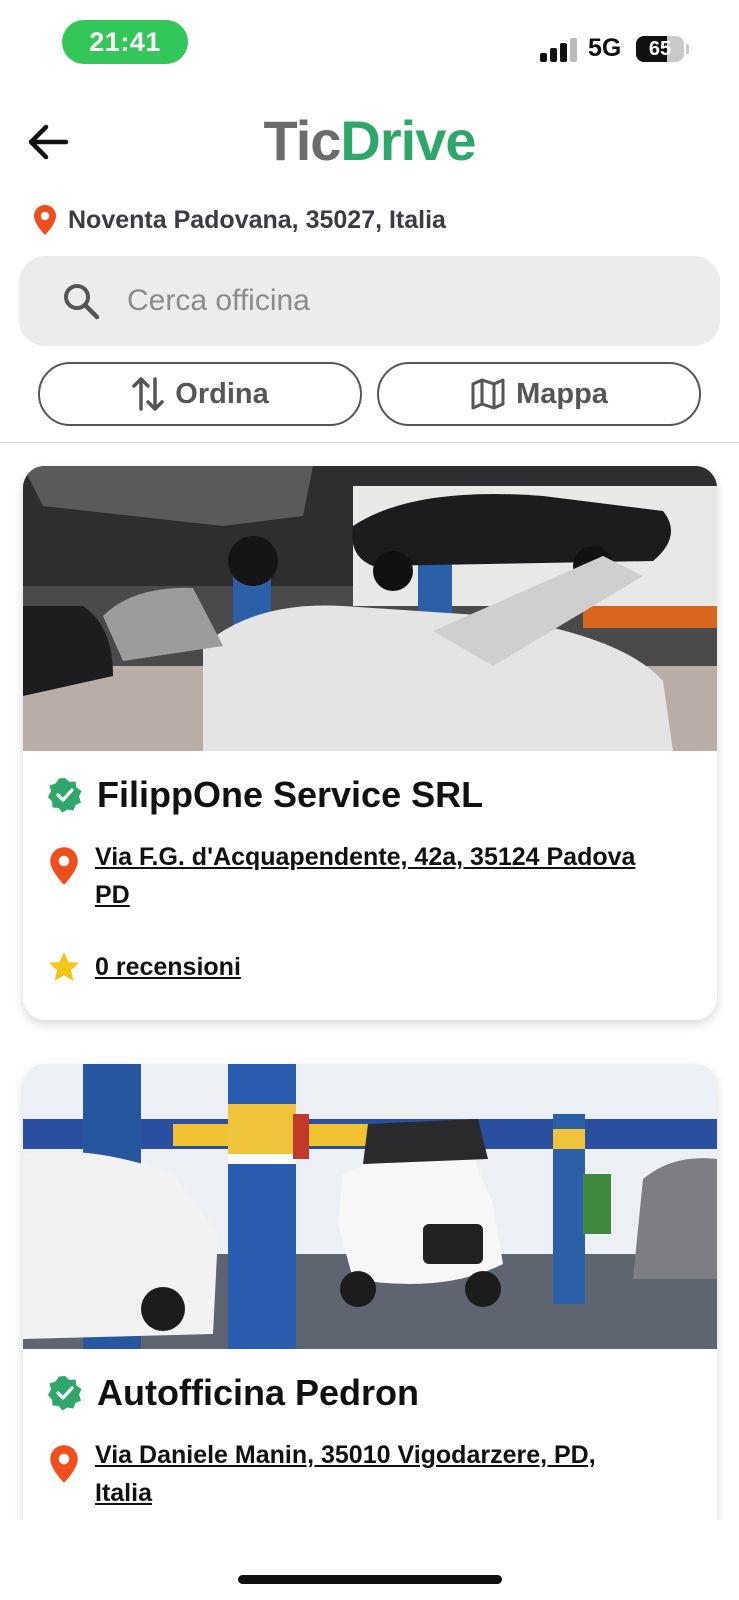 The image size is (739, 1600). Describe the element at coordinates (258, 1392) in the screenshot. I see `workshop-name: Autofficina Pedron` at that location.